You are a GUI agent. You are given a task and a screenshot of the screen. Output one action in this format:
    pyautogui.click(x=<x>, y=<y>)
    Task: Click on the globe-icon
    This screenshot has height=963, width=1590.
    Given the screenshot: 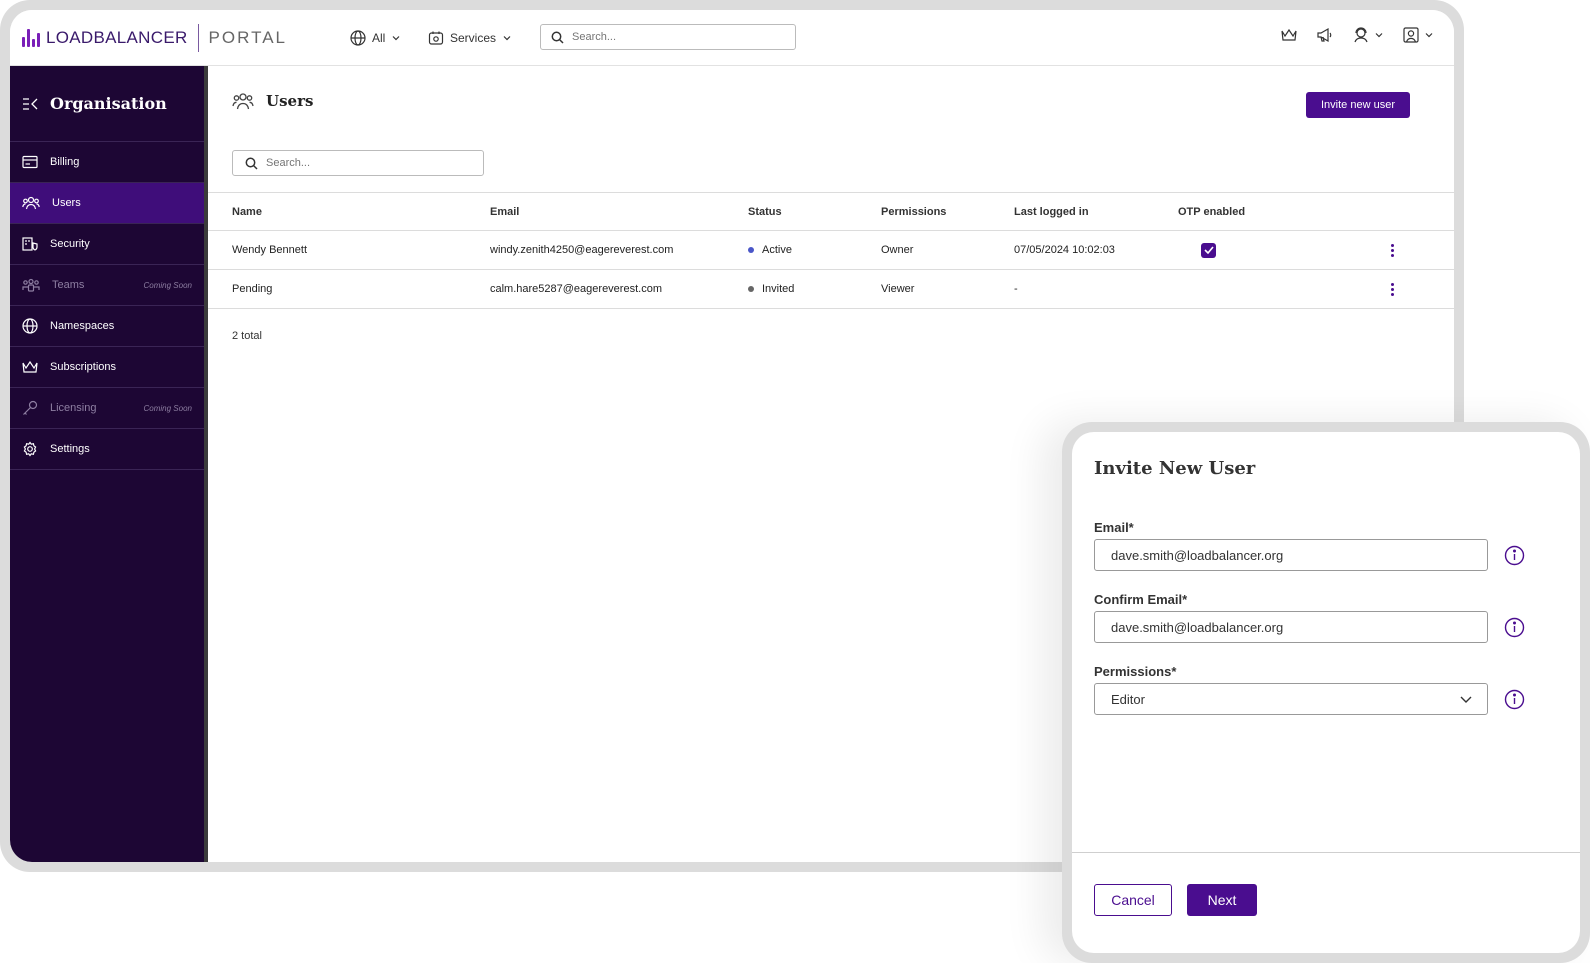 What is the action you would take?
    pyautogui.click(x=358, y=38)
    